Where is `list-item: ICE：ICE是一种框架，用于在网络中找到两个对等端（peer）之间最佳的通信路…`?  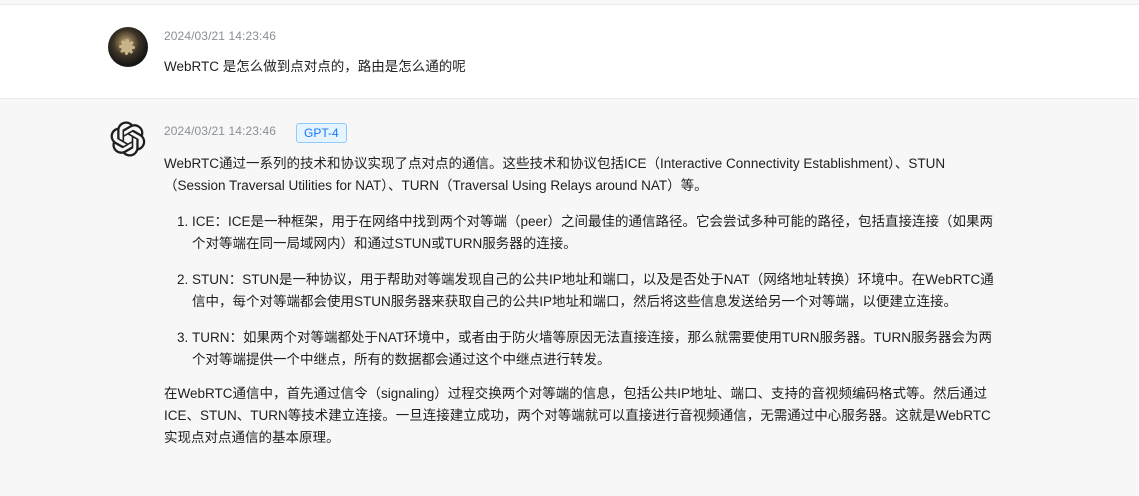
list-item: ICE：ICE是一种框架，用于在网络中找到两个对等端（peer）之间最佳的通信路… is located at coordinates (598, 233).